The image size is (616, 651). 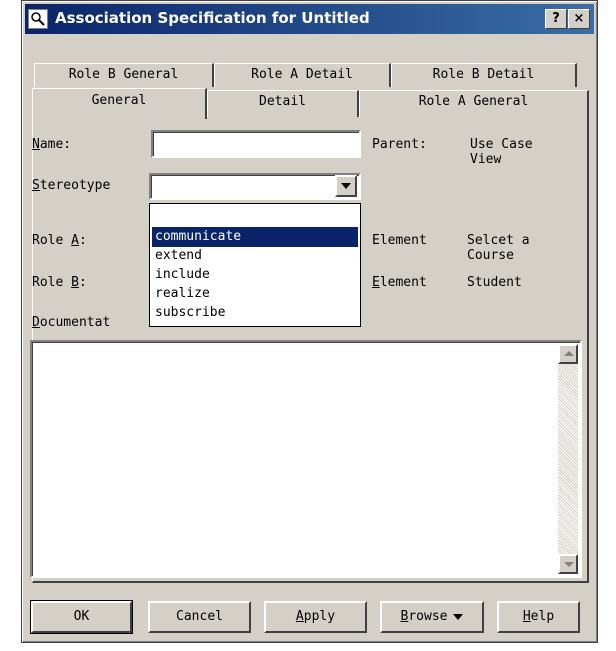 I want to click on name-label: Name:, so click(x=52, y=144).